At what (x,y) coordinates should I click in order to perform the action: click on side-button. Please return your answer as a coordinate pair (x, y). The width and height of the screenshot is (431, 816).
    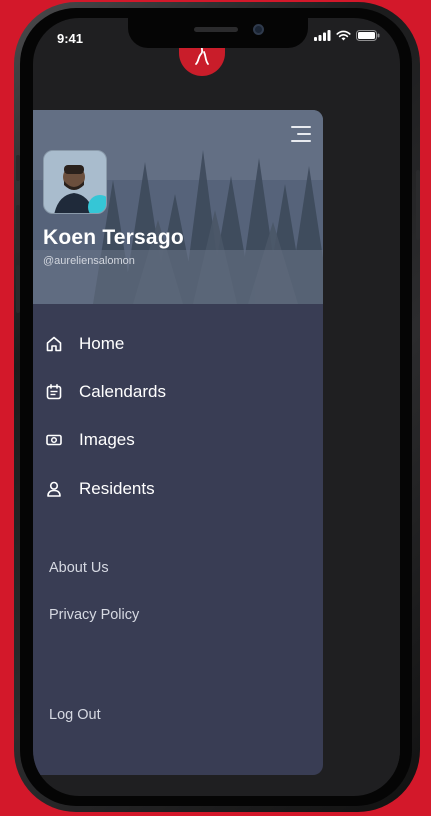
    Looking at the image, I should click on (418, 205).